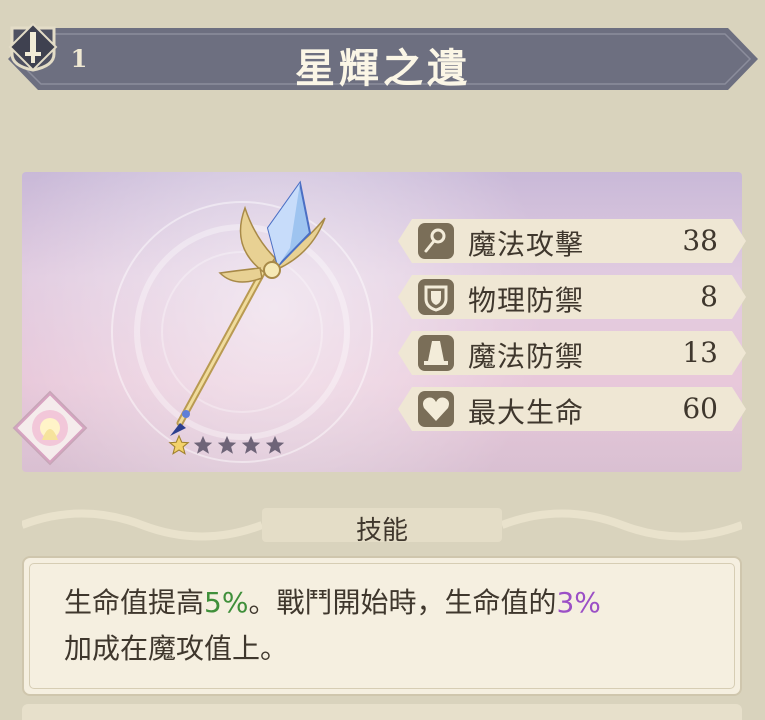 The image size is (765, 720). What do you see at coordinates (700, 408) in the screenshot?
I see `stat-value: 60` at bounding box center [700, 408].